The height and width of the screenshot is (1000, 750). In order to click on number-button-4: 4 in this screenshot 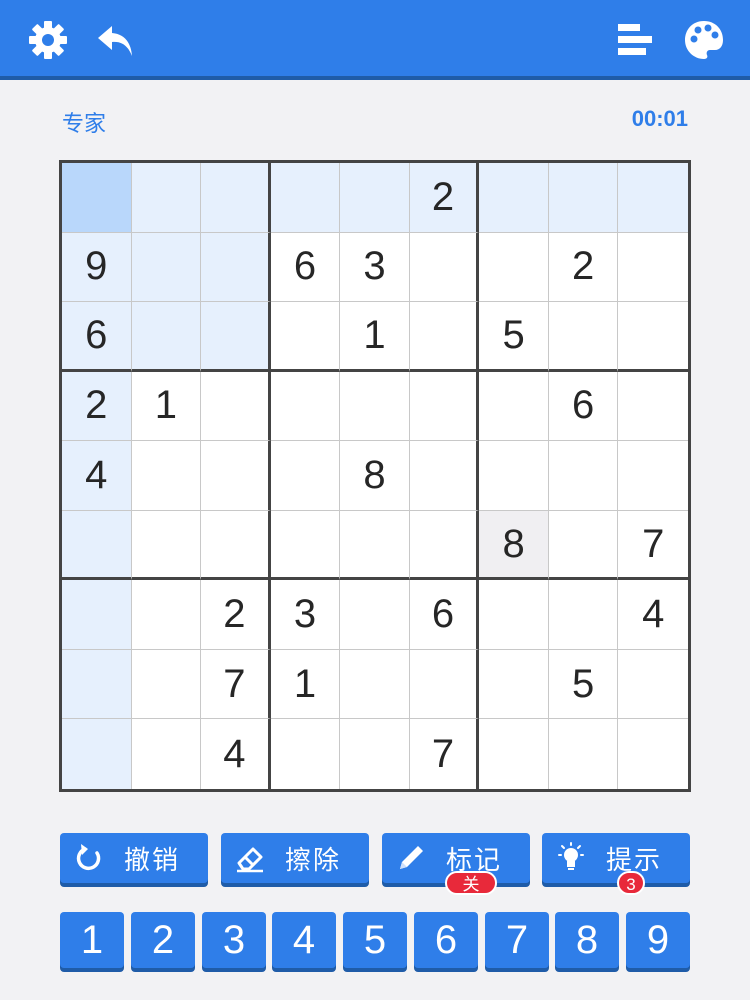, I will do `click(304, 940)`.